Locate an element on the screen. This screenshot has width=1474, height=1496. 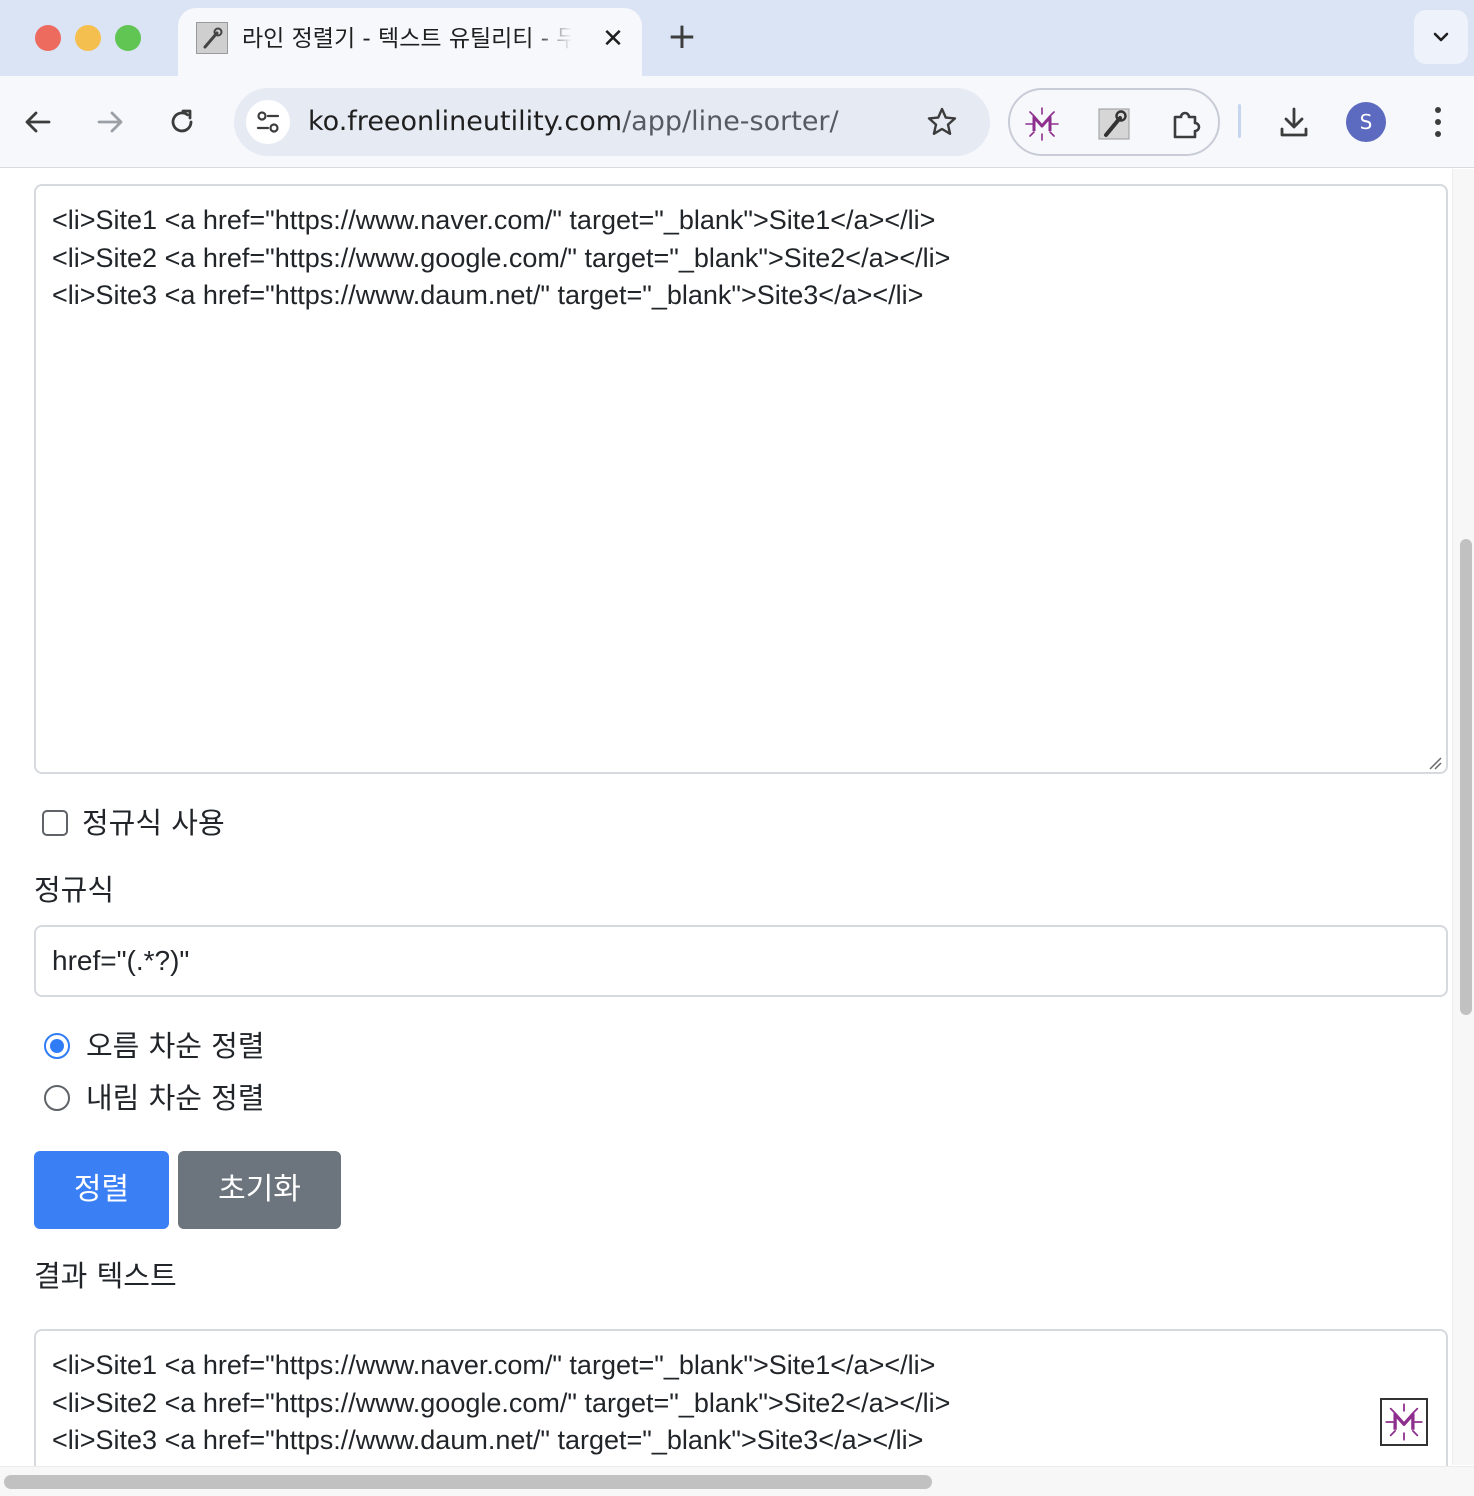
arrow-left-icon is located at coordinates (38, 122).